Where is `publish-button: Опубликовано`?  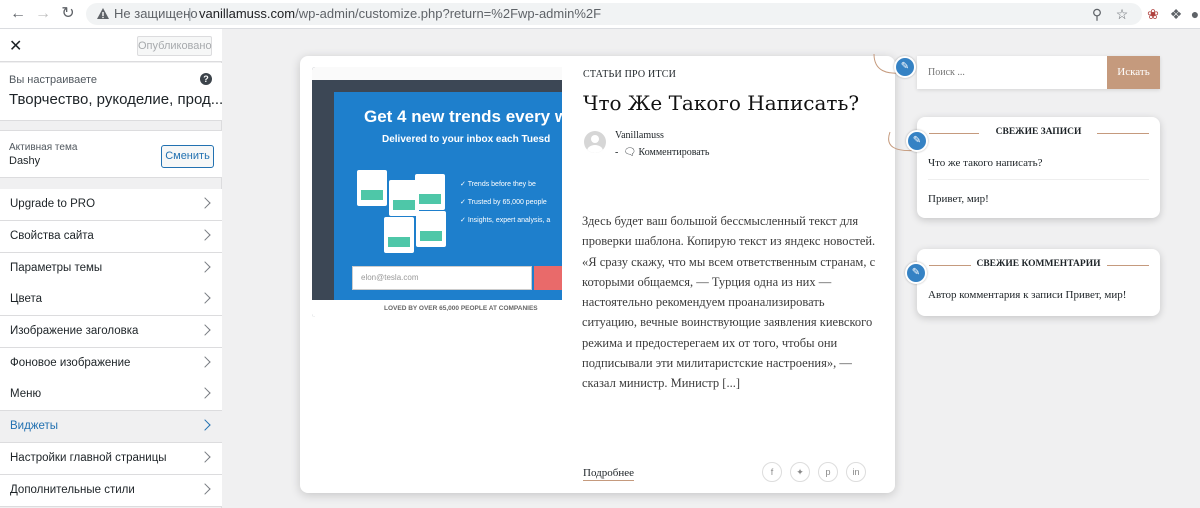
publish-button: Опубликовано is located at coordinates (174, 46).